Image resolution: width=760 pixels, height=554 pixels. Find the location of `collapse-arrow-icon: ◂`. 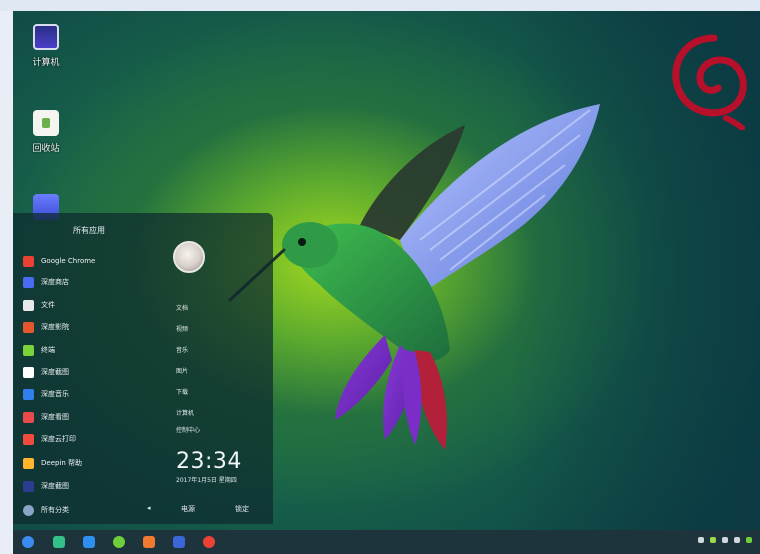

collapse-arrow-icon: ◂ is located at coordinates (149, 508).